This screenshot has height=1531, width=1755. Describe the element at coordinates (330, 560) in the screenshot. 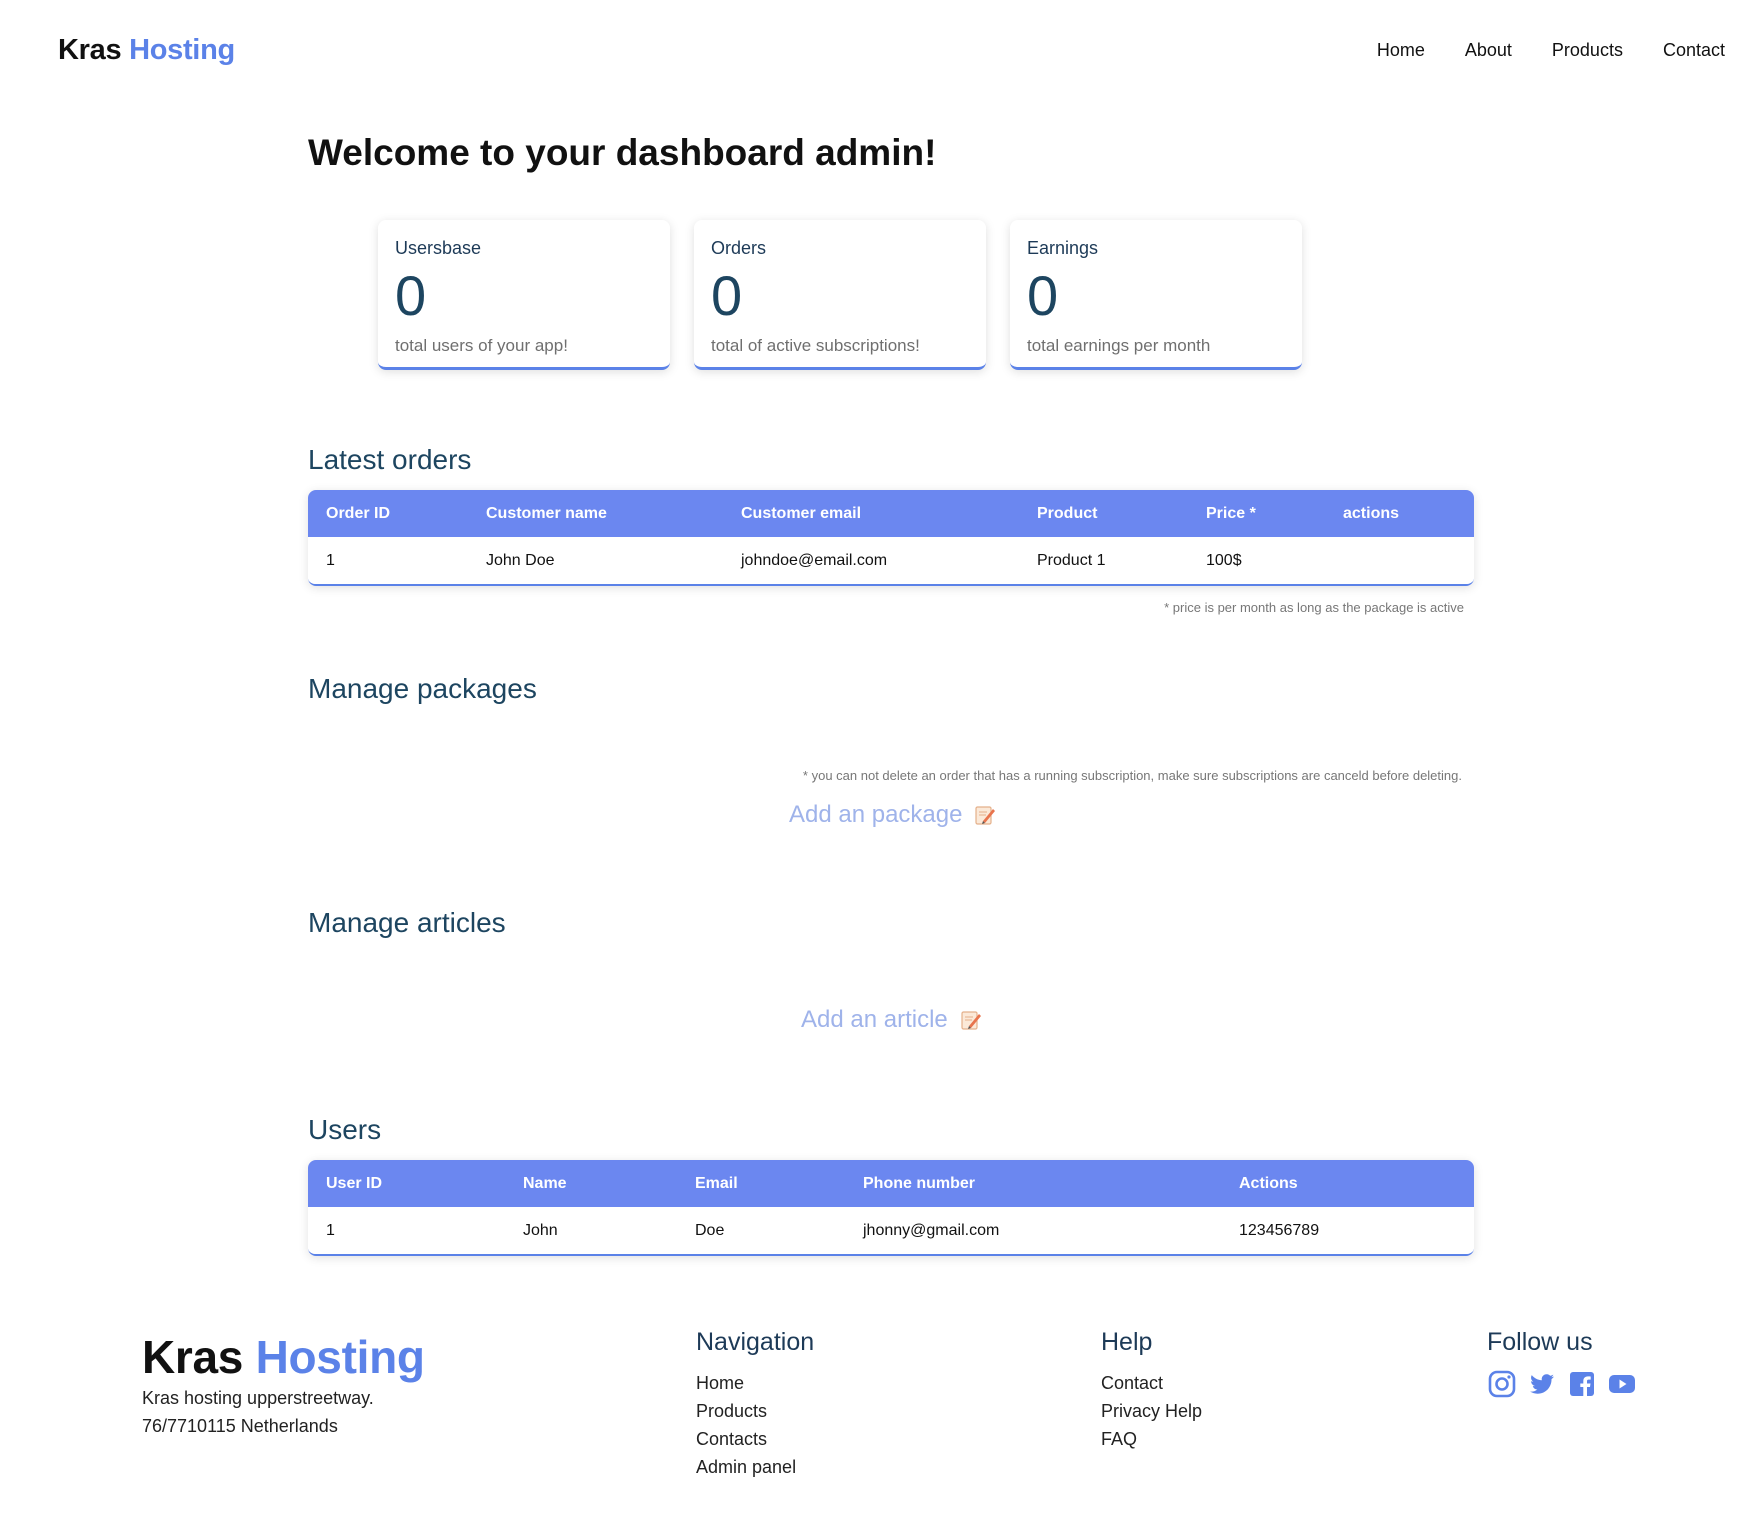

I see `order-id-cell: 1` at that location.